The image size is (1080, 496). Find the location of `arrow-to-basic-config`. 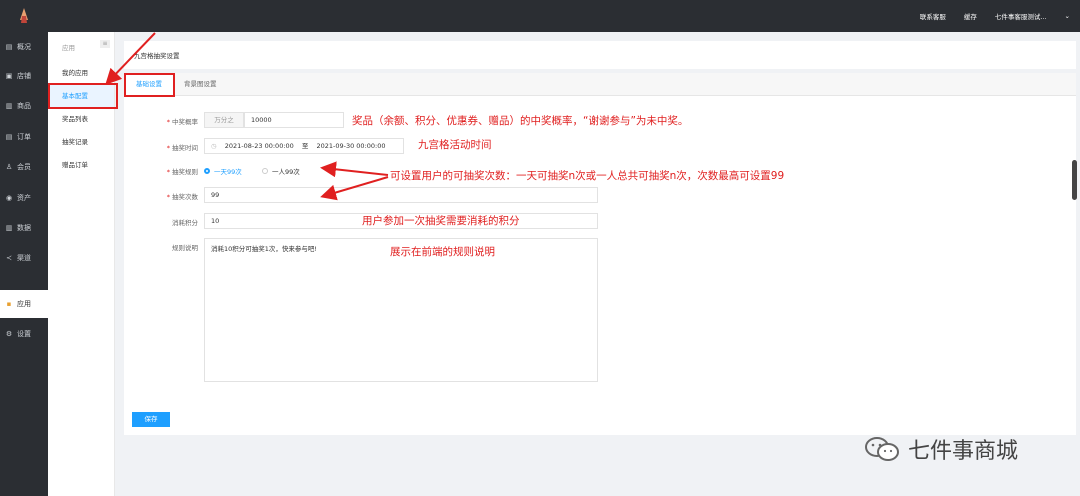

arrow-to-basic-config is located at coordinates (130, 58).